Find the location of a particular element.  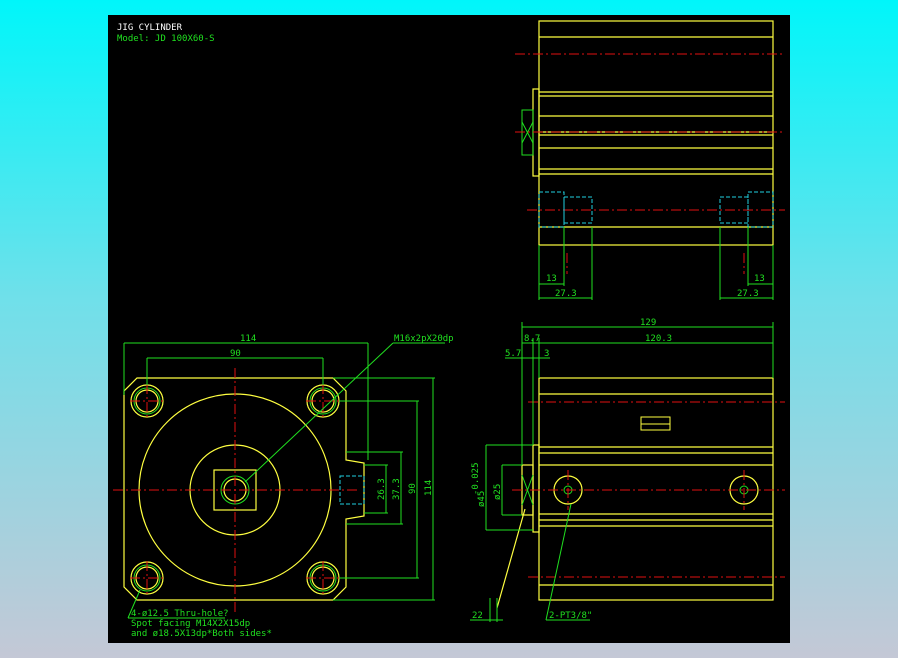

dim-129: 129 is located at coordinates (648, 323).